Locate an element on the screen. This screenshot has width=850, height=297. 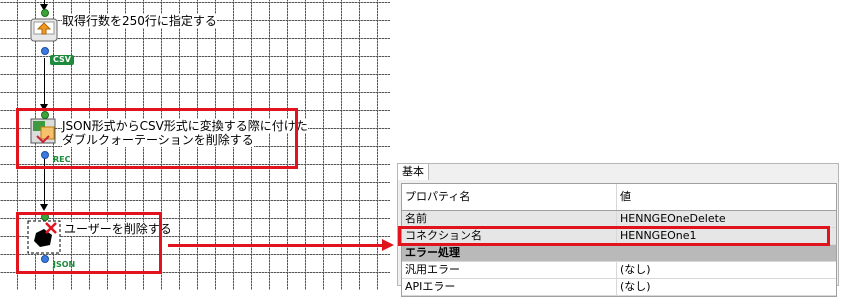
property-row: APIエラー (なし) is located at coordinates (619, 287).